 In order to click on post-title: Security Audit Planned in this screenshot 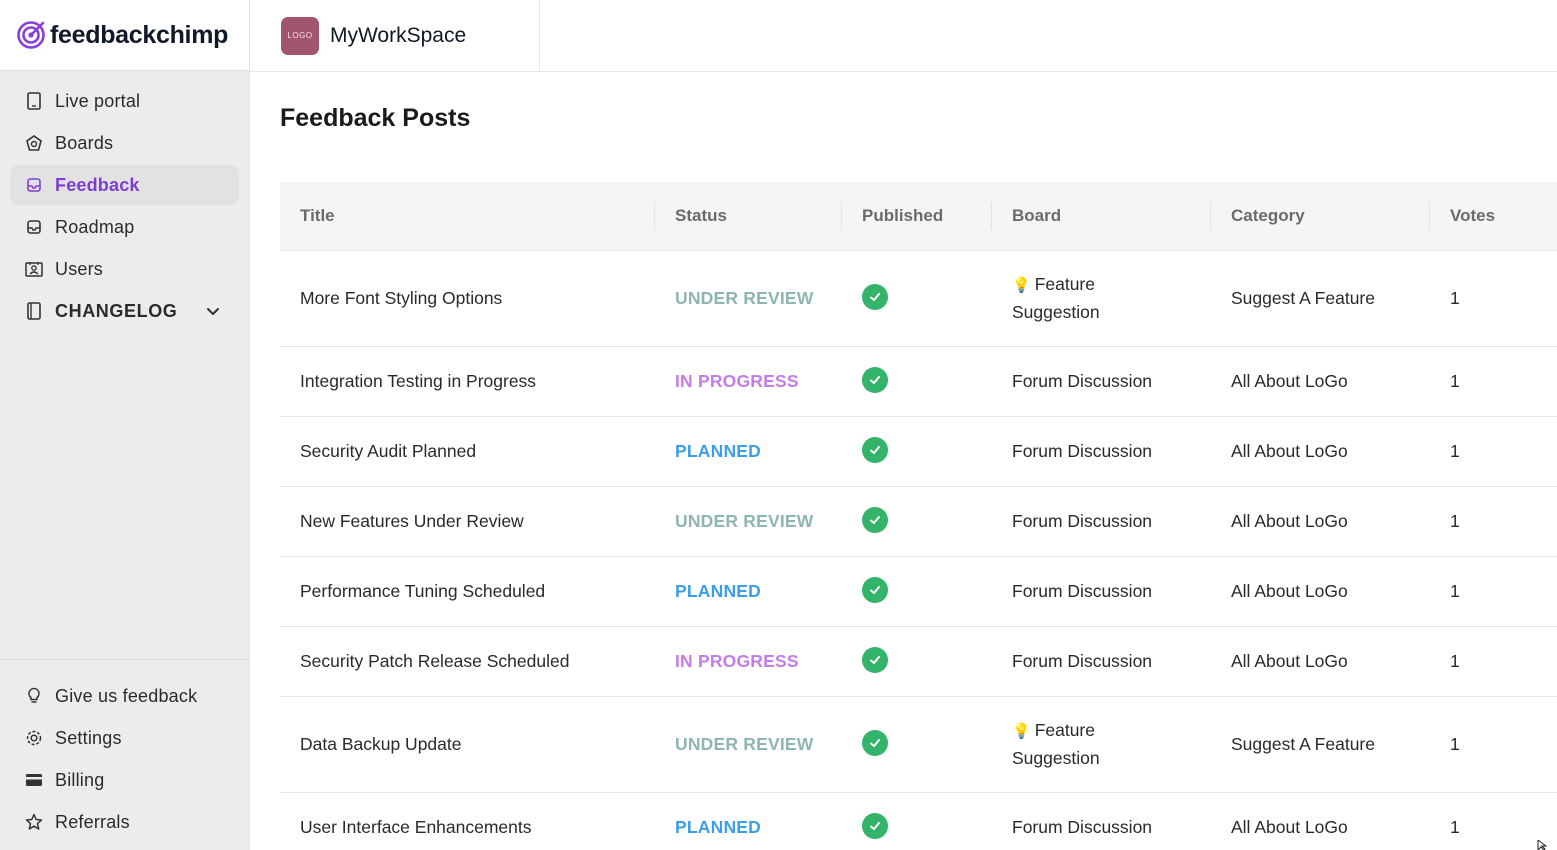, I will do `click(467, 450)`.